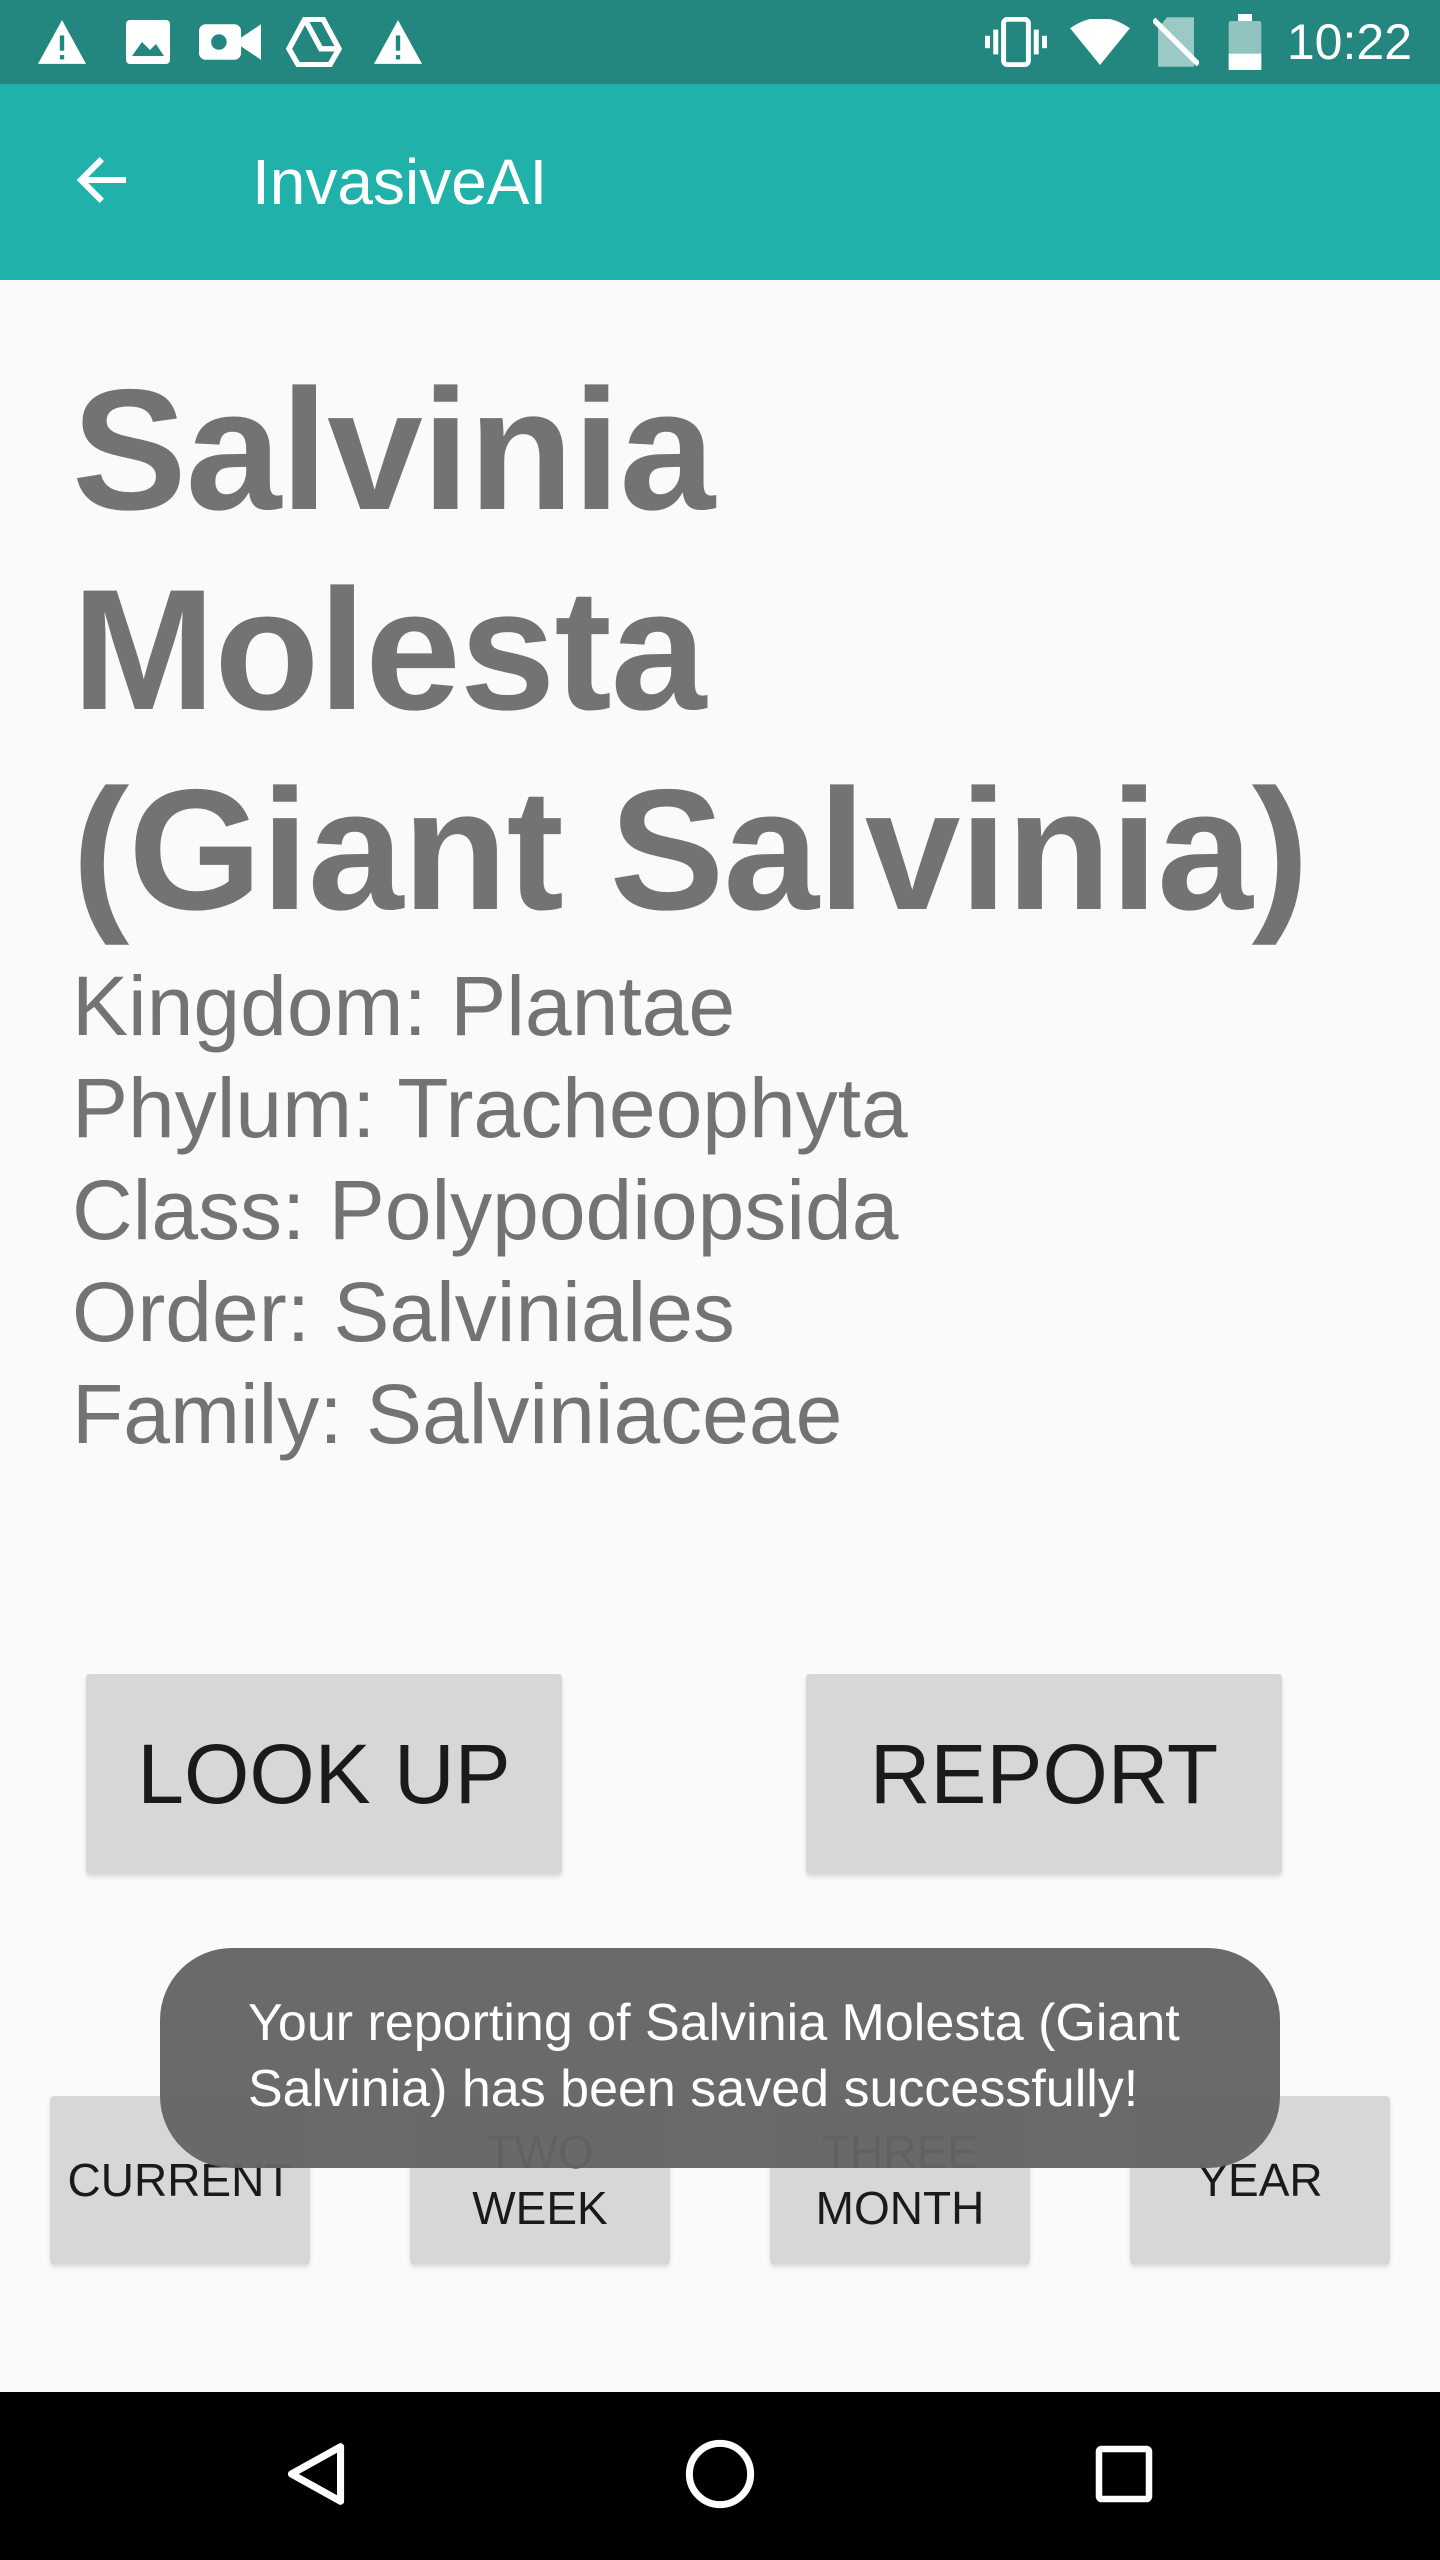  I want to click on nav-back-button, so click(316, 2476).